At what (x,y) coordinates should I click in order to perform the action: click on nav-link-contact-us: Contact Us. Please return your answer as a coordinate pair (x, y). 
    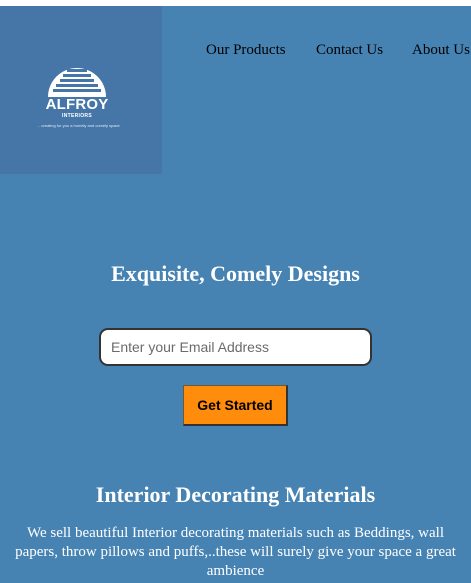
    Looking at the image, I should click on (349, 50).